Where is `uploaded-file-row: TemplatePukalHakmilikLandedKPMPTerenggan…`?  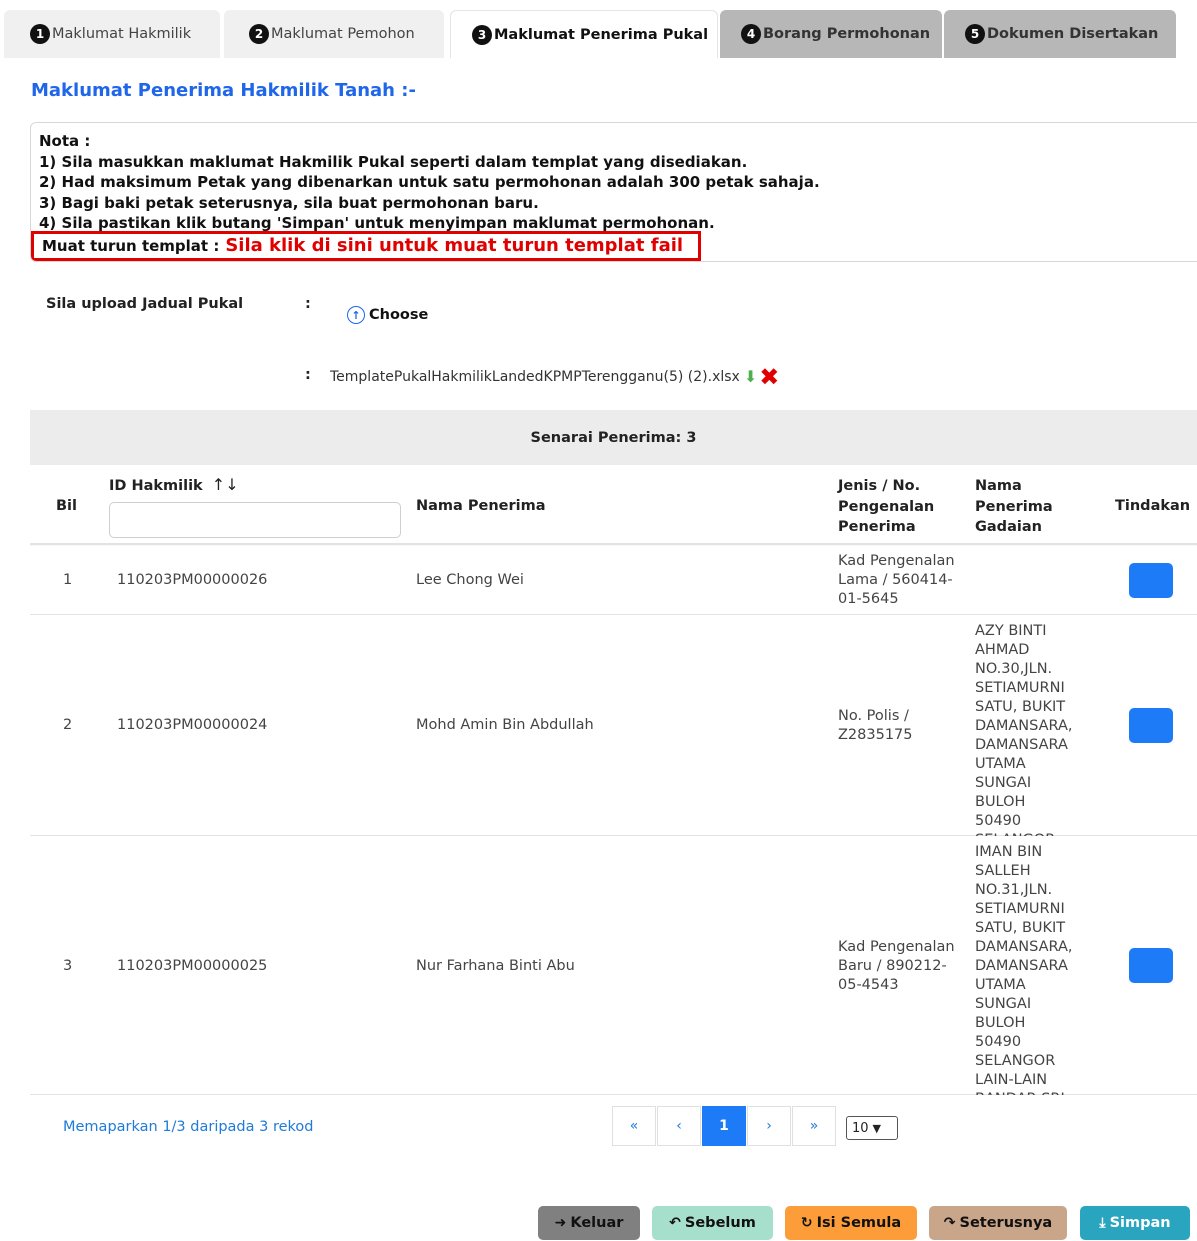
uploaded-file-row: TemplatePukalHakmilikLandedKPMPTerenggan… is located at coordinates (554, 377).